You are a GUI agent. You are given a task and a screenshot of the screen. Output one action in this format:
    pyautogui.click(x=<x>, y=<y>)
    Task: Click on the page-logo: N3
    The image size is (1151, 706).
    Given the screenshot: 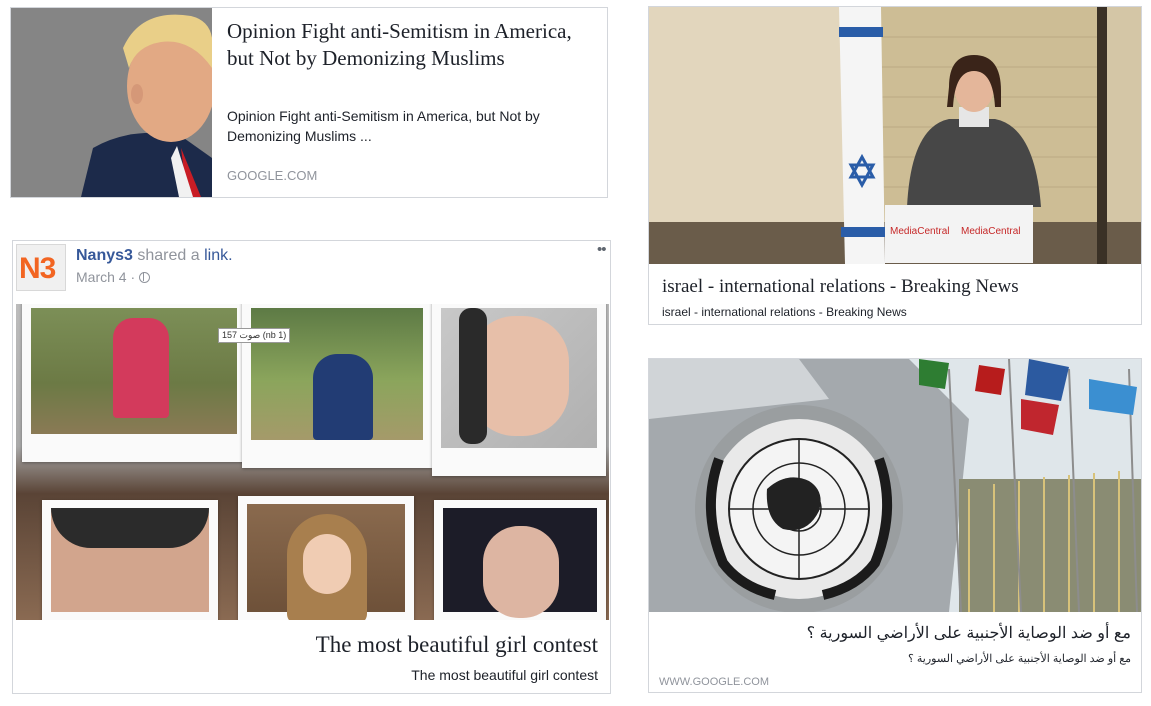 What is the action you would take?
    pyautogui.click(x=41, y=267)
    